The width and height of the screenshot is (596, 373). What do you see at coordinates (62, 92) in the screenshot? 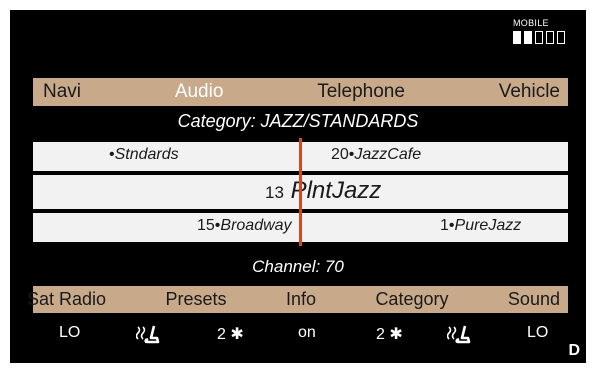
I see `menu-navi: Navi` at bounding box center [62, 92].